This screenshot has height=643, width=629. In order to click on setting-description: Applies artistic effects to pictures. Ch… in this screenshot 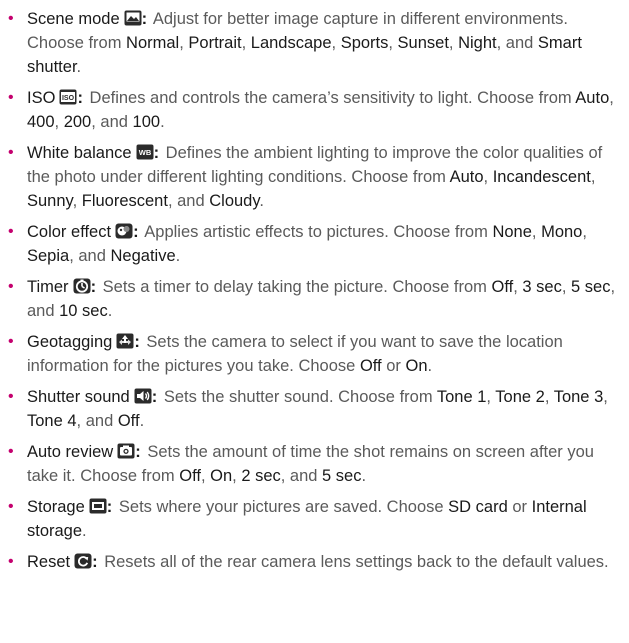, I will do `click(318, 232)`.